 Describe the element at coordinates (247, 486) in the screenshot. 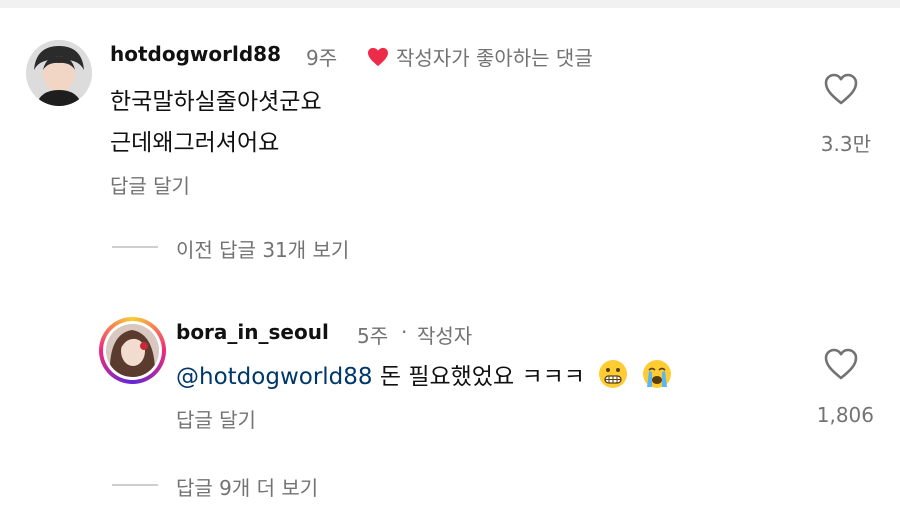

I see `view-more-replies-button: 답글 9개 더 보기` at that location.